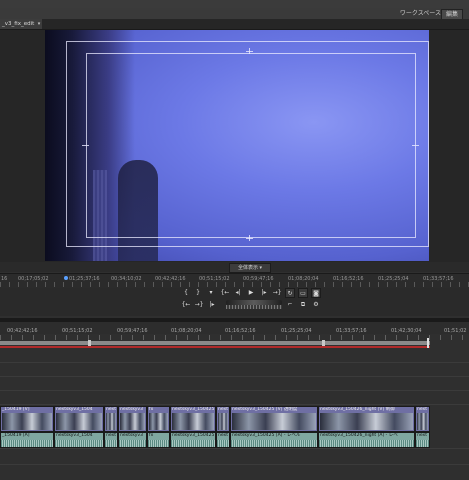 The height and width of the screenshot is (480, 469). Describe the element at coordinates (303, 293) in the screenshot. I see `safe-margins-icon: ▭` at that location.